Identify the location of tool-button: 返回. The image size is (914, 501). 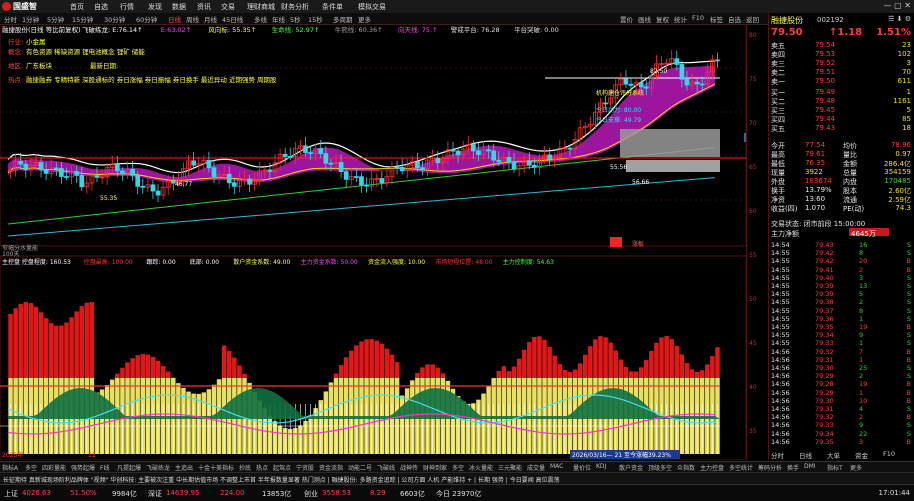
(752, 19).